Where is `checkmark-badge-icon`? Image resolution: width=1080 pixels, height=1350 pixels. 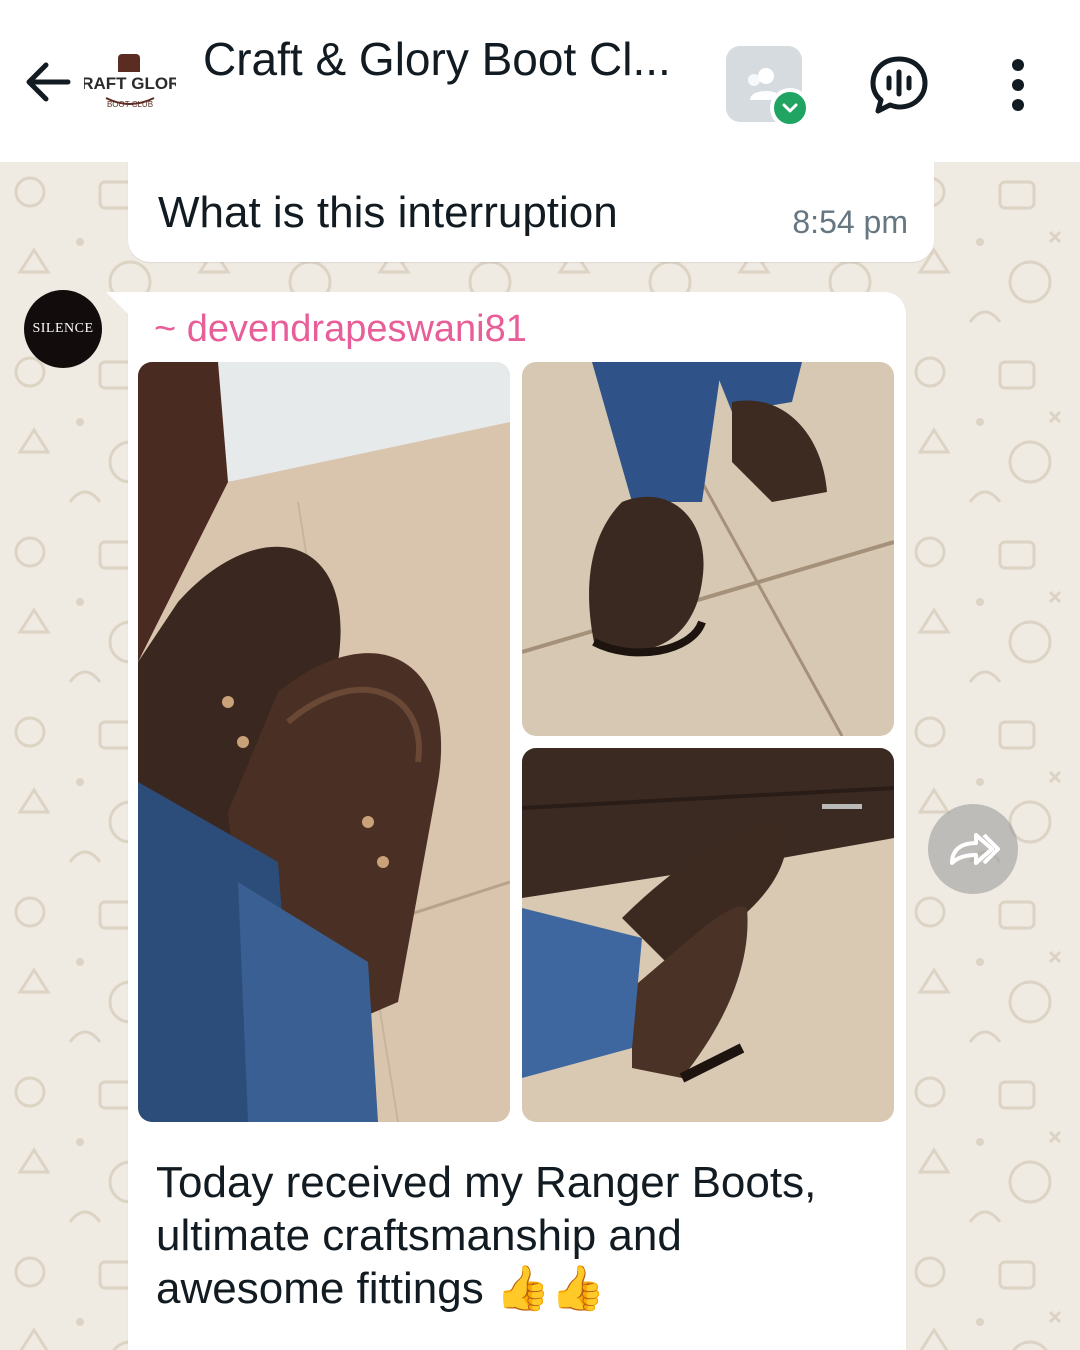 checkmark-badge-icon is located at coordinates (790, 108).